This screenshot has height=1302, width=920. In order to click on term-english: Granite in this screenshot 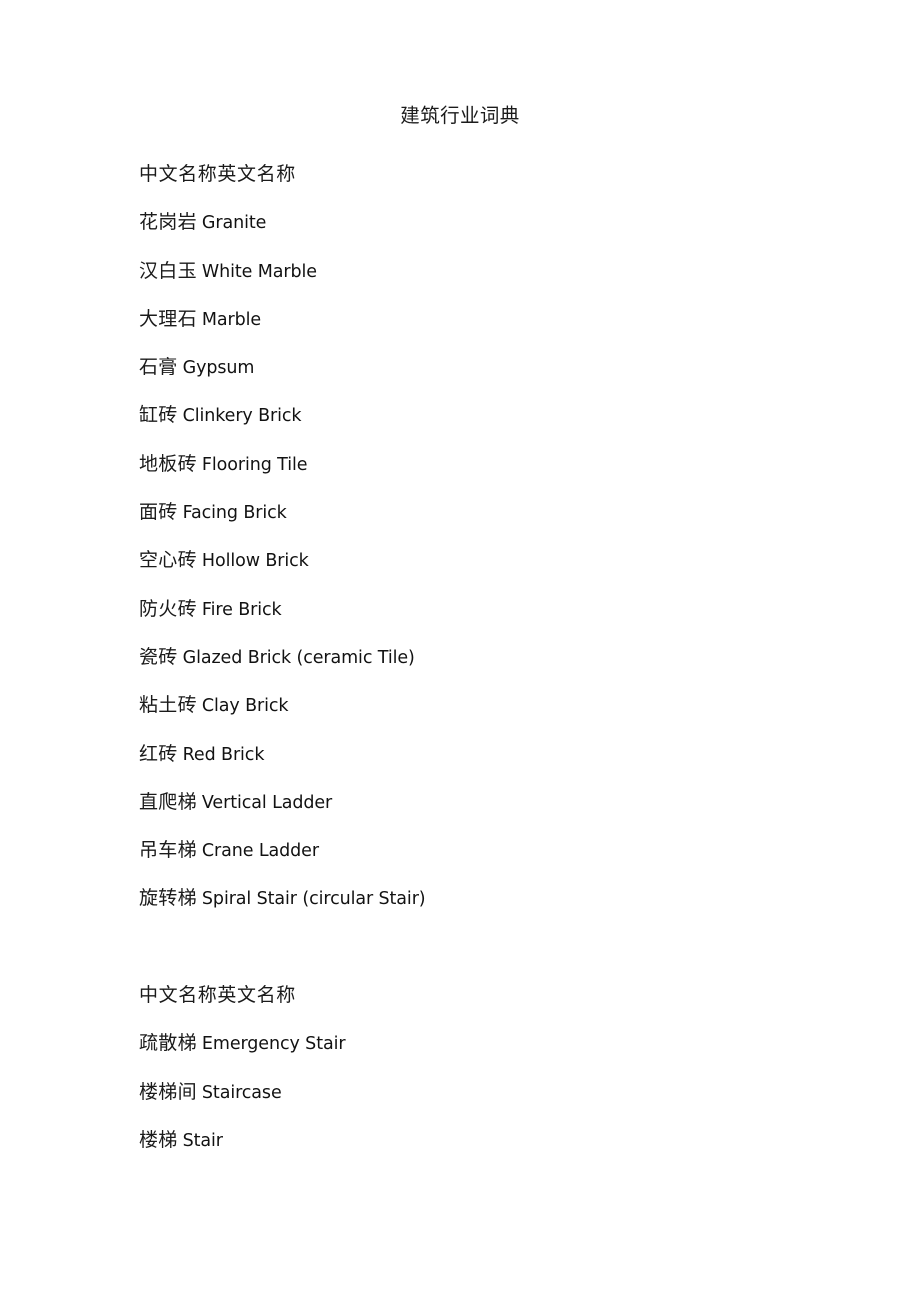, I will do `click(234, 223)`.